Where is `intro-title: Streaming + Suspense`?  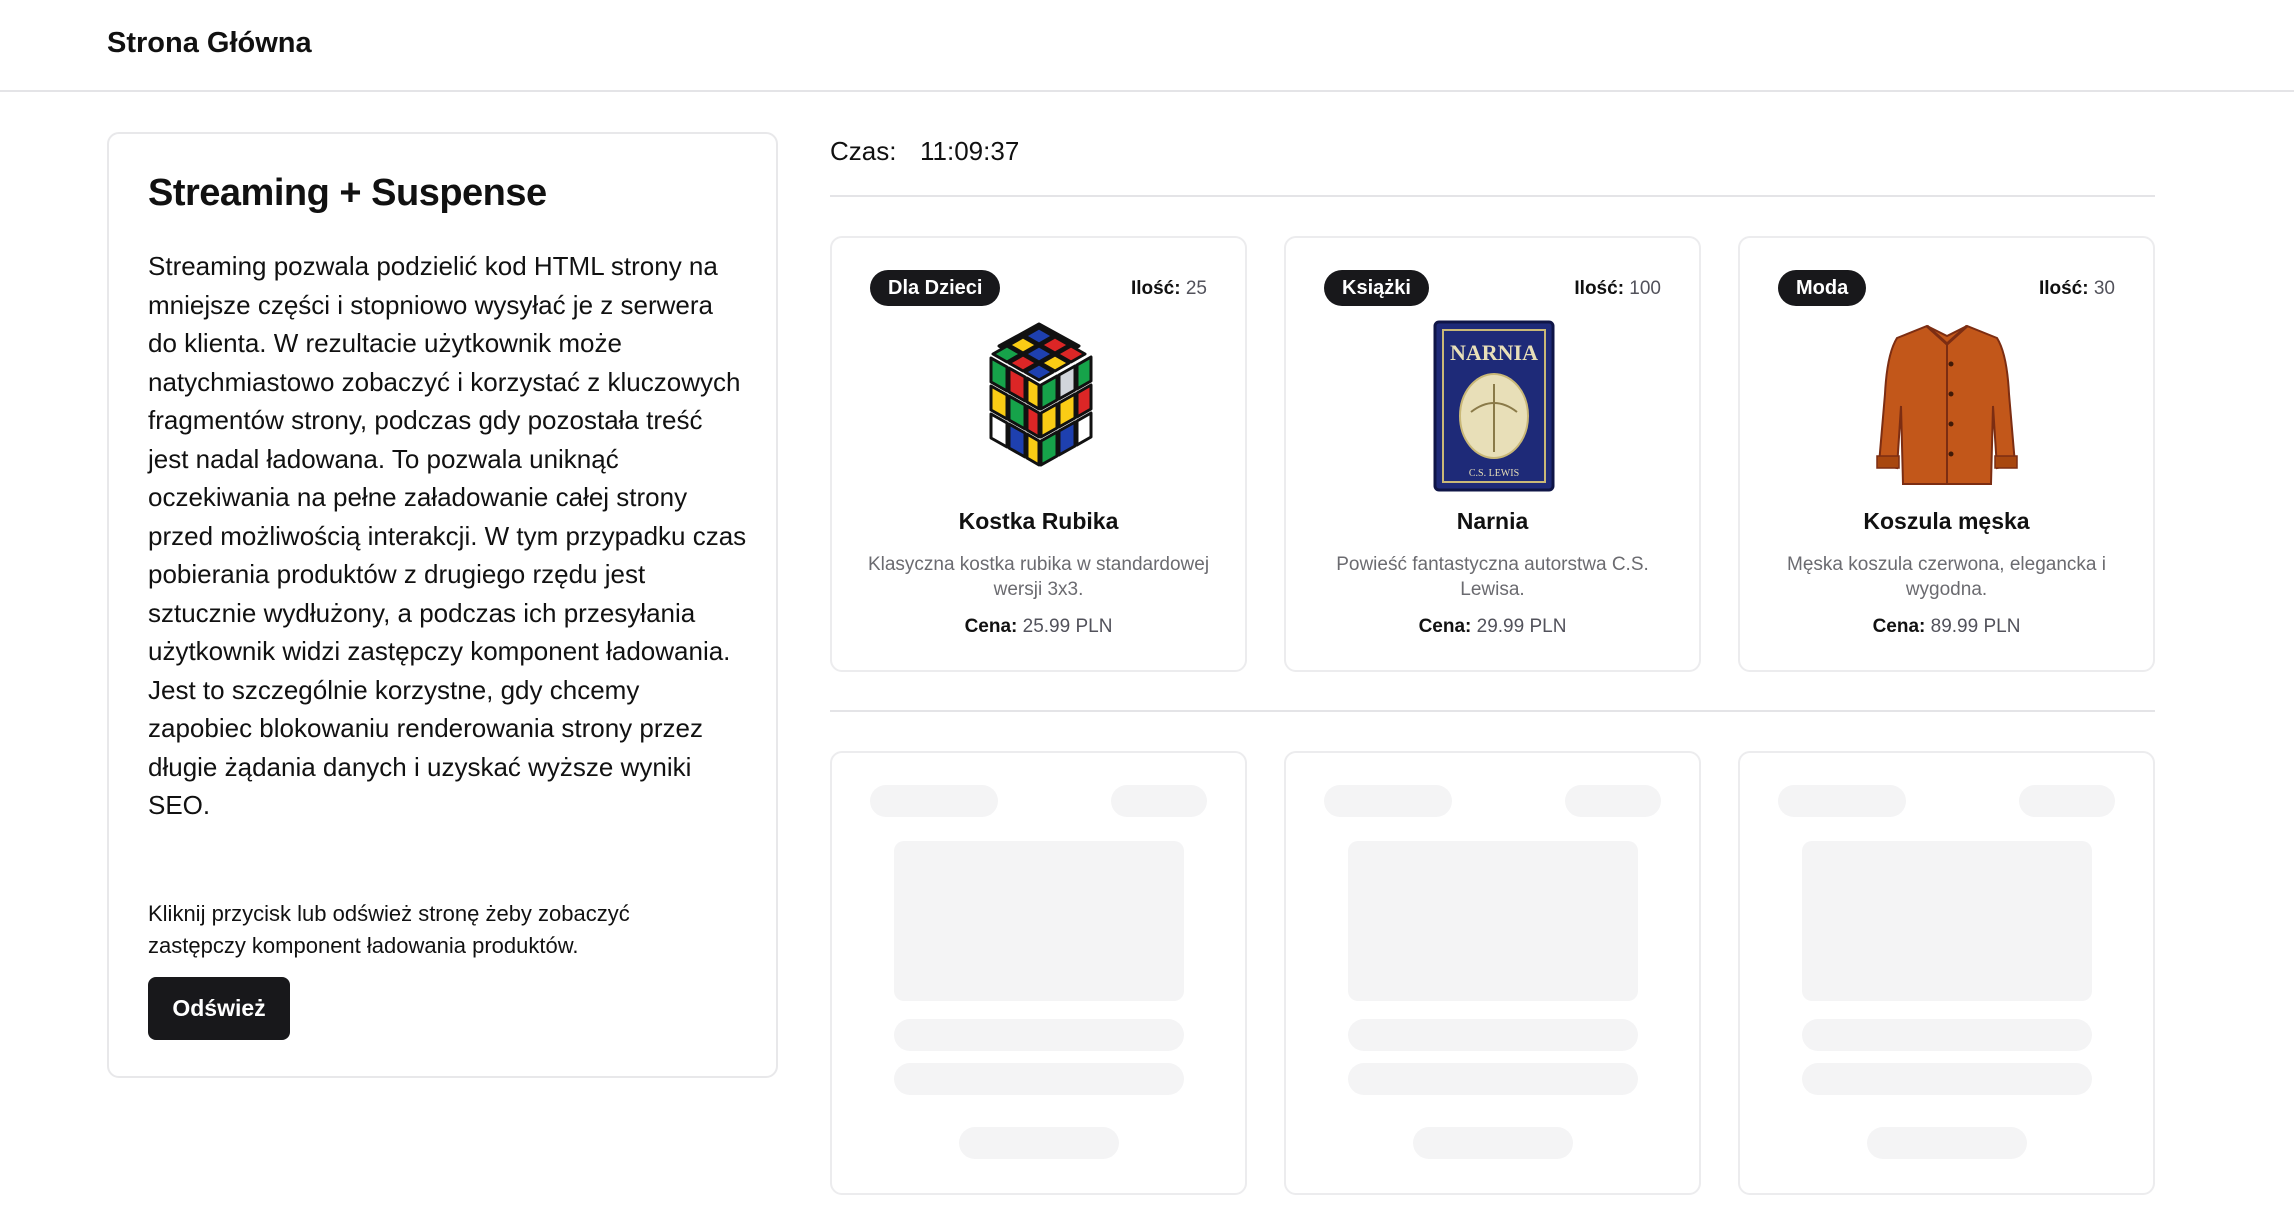 intro-title: Streaming + Suspense is located at coordinates (347, 193).